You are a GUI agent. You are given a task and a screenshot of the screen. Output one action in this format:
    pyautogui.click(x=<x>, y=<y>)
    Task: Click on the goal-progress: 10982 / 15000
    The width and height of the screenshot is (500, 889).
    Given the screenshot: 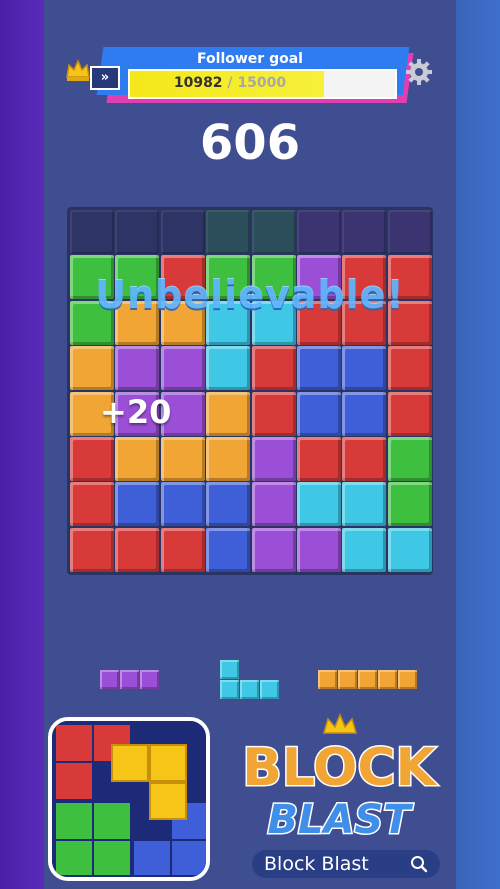 What is the action you would take?
    pyautogui.click(x=262, y=84)
    